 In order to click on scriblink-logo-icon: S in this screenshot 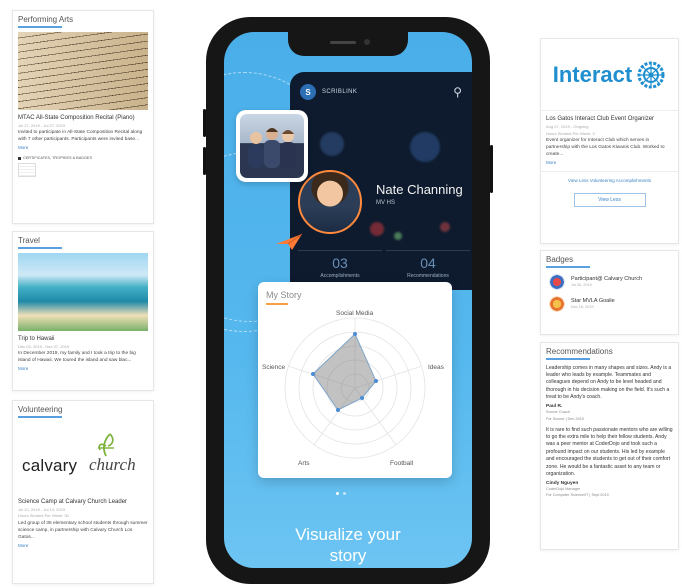, I will do `click(308, 92)`.